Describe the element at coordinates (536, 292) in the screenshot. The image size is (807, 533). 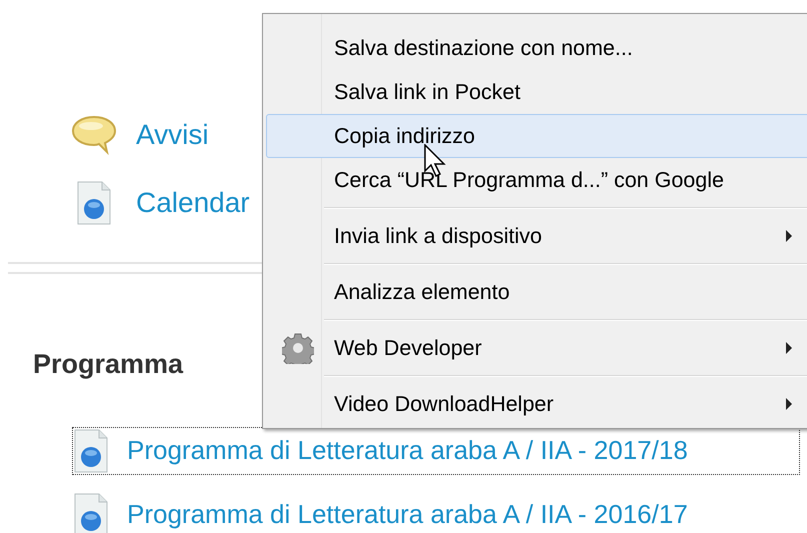
I see `menu-item: Analizza elemento` at that location.